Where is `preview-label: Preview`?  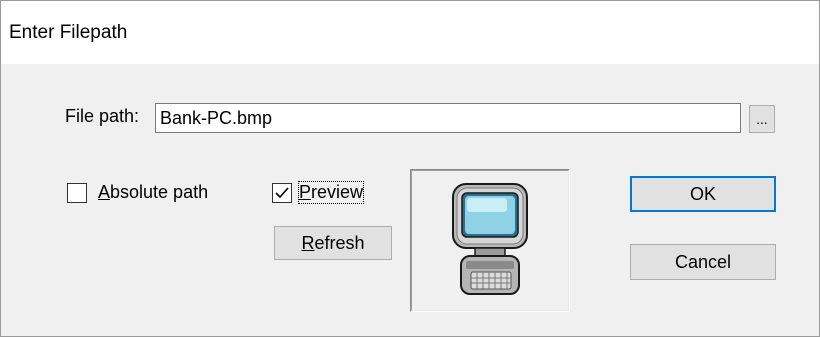 preview-label: Preview is located at coordinates (331, 192).